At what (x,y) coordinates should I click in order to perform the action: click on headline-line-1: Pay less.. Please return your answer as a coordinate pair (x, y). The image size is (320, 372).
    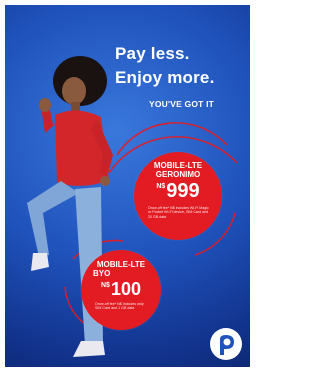
    Looking at the image, I should click on (152, 53).